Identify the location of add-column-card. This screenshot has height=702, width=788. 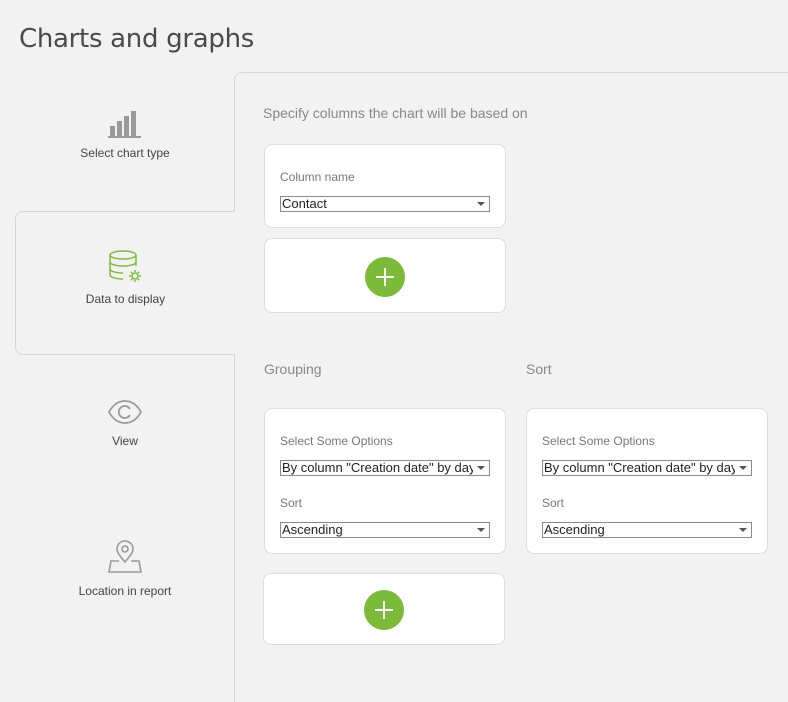
(385, 275).